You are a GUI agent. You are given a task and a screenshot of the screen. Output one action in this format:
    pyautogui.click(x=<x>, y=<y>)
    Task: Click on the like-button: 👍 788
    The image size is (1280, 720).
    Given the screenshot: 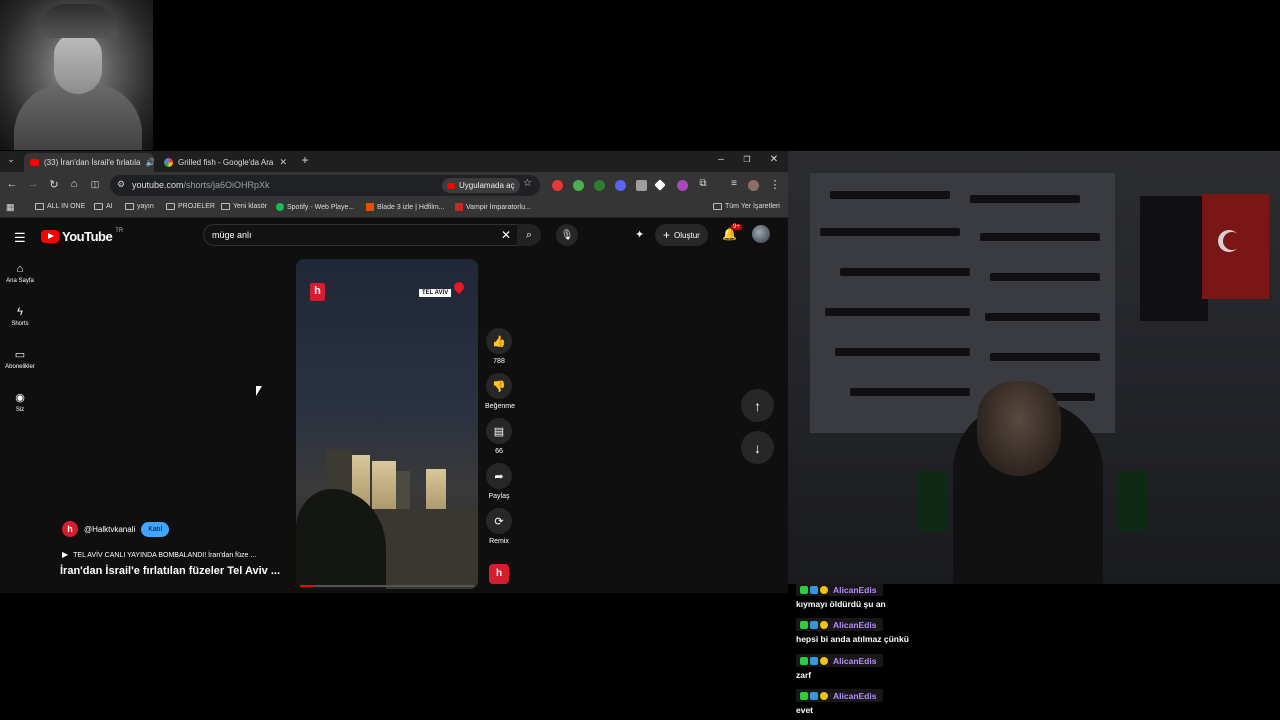 What is the action you would take?
    pyautogui.click(x=499, y=346)
    